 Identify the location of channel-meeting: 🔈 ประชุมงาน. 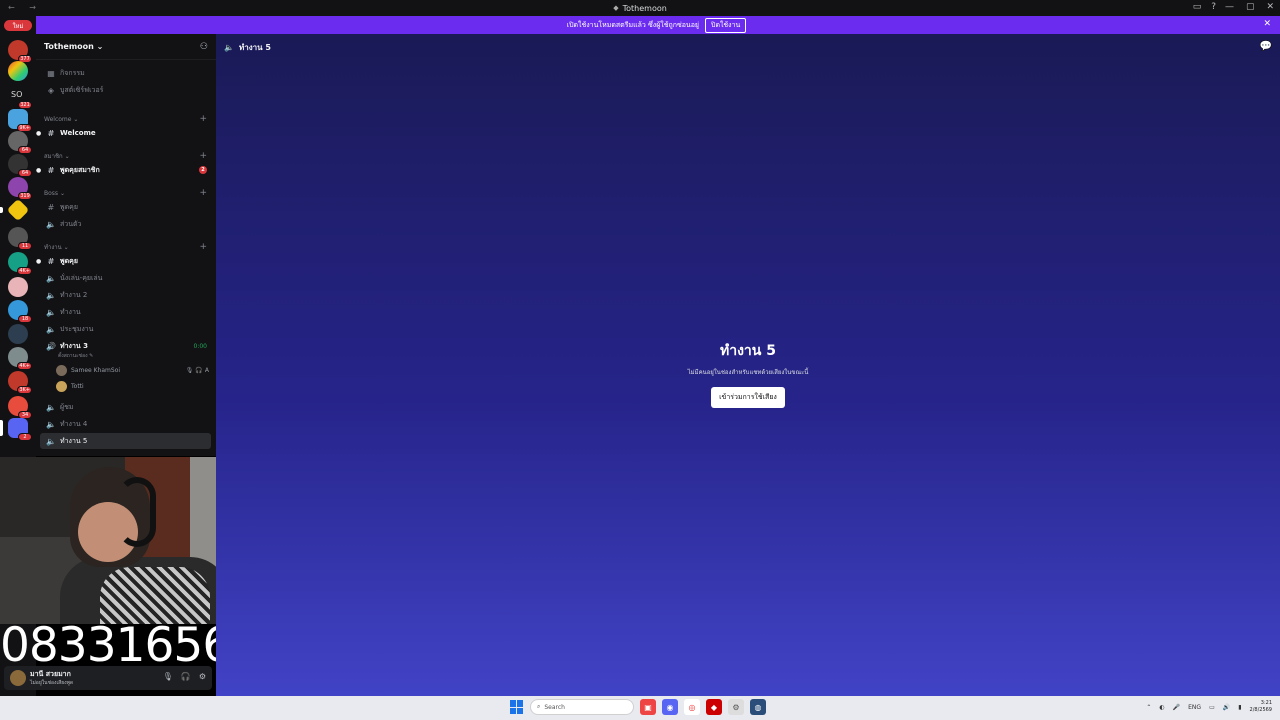
(125, 329).